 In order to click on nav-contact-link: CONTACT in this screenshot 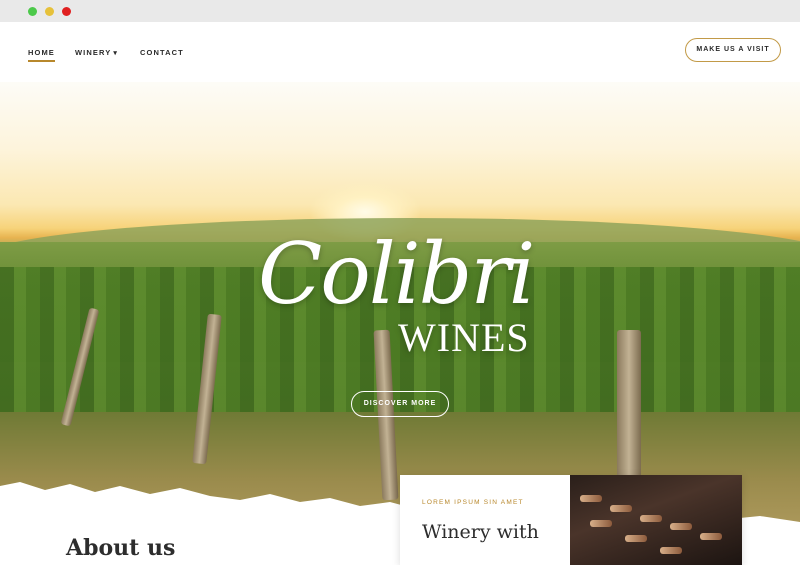, I will do `click(162, 52)`.